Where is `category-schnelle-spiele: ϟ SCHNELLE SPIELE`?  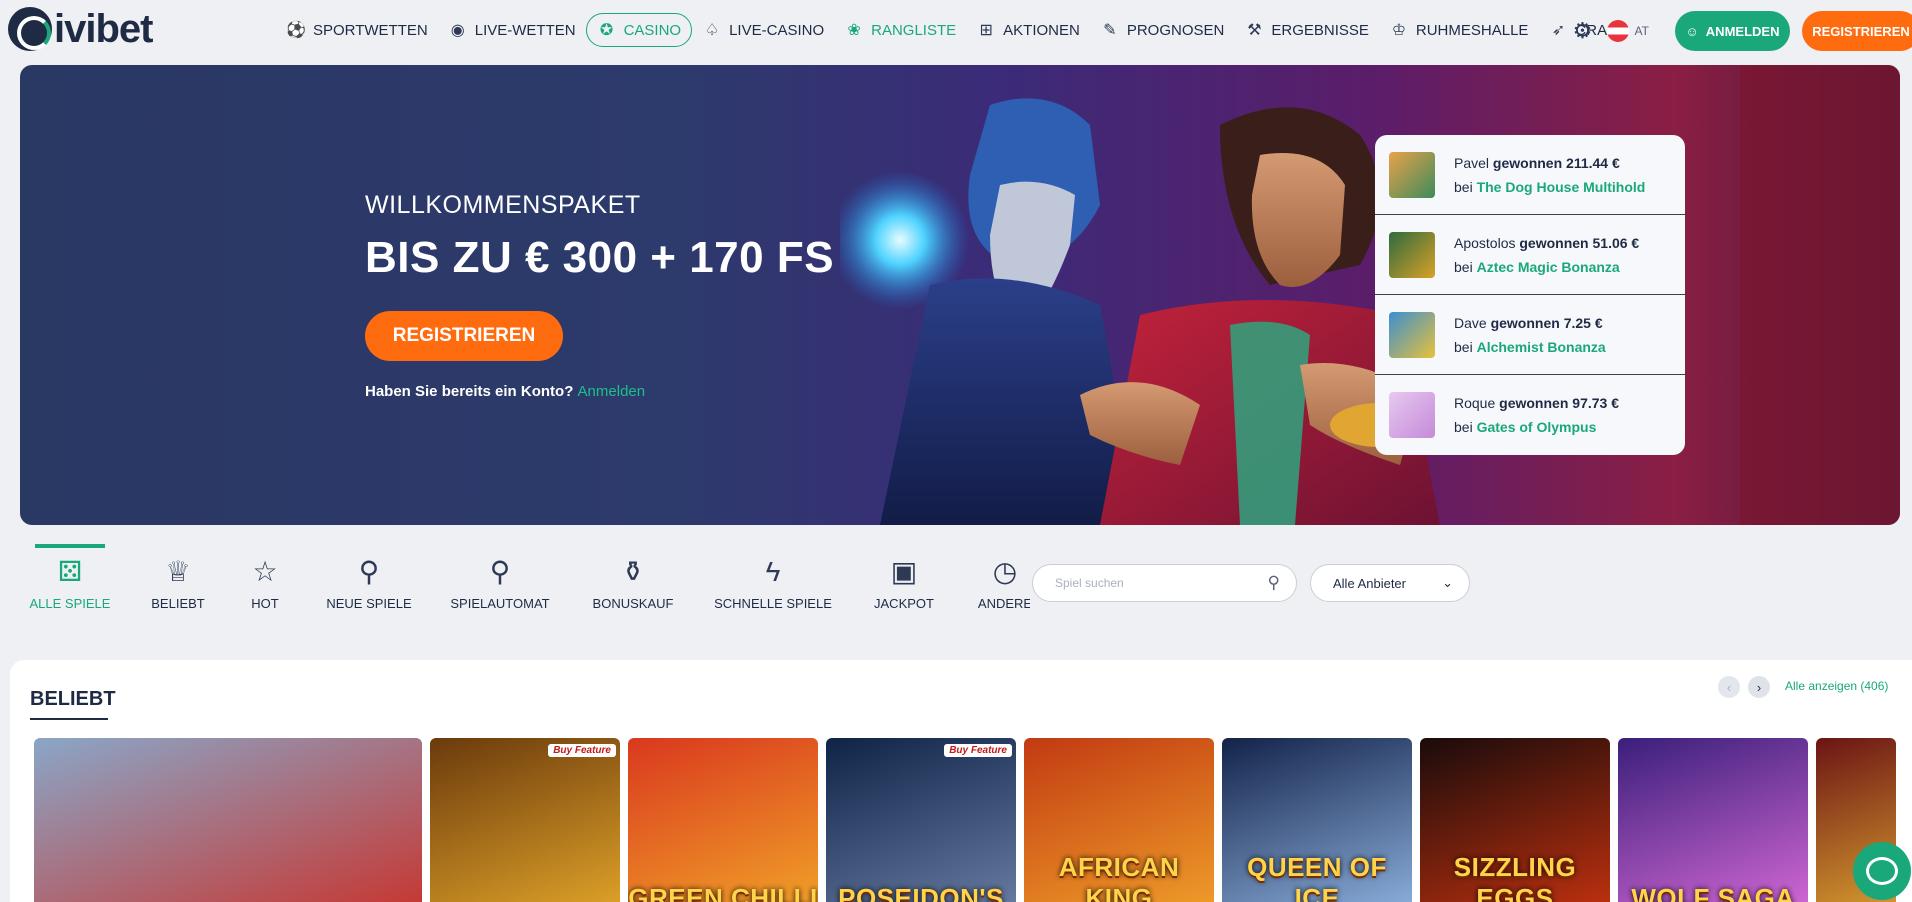
category-schnelle-spiele: ϟ SCHNELLE SPIELE is located at coordinates (773, 584).